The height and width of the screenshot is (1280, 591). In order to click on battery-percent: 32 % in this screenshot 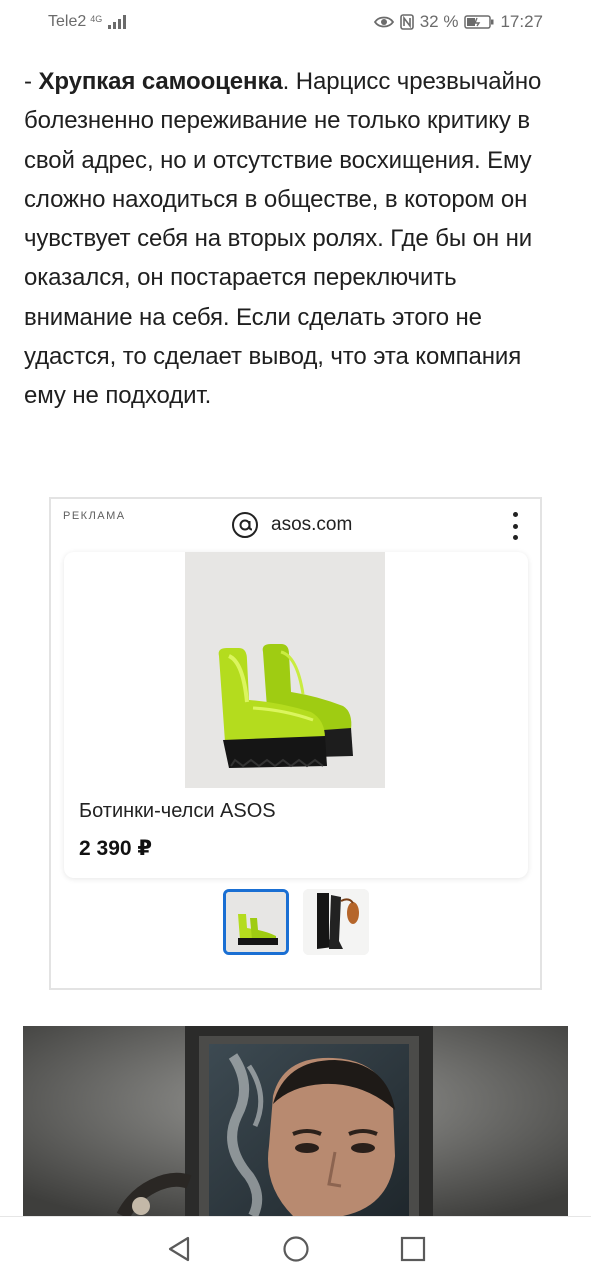, I will do `click(439, 21)`.